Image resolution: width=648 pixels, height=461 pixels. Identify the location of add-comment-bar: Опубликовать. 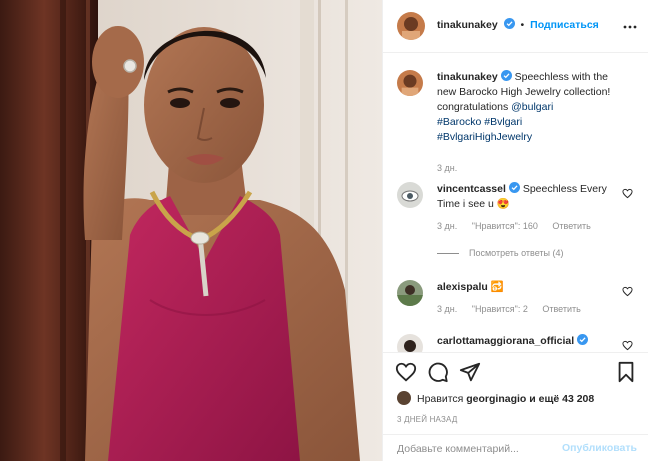
(515, 447).